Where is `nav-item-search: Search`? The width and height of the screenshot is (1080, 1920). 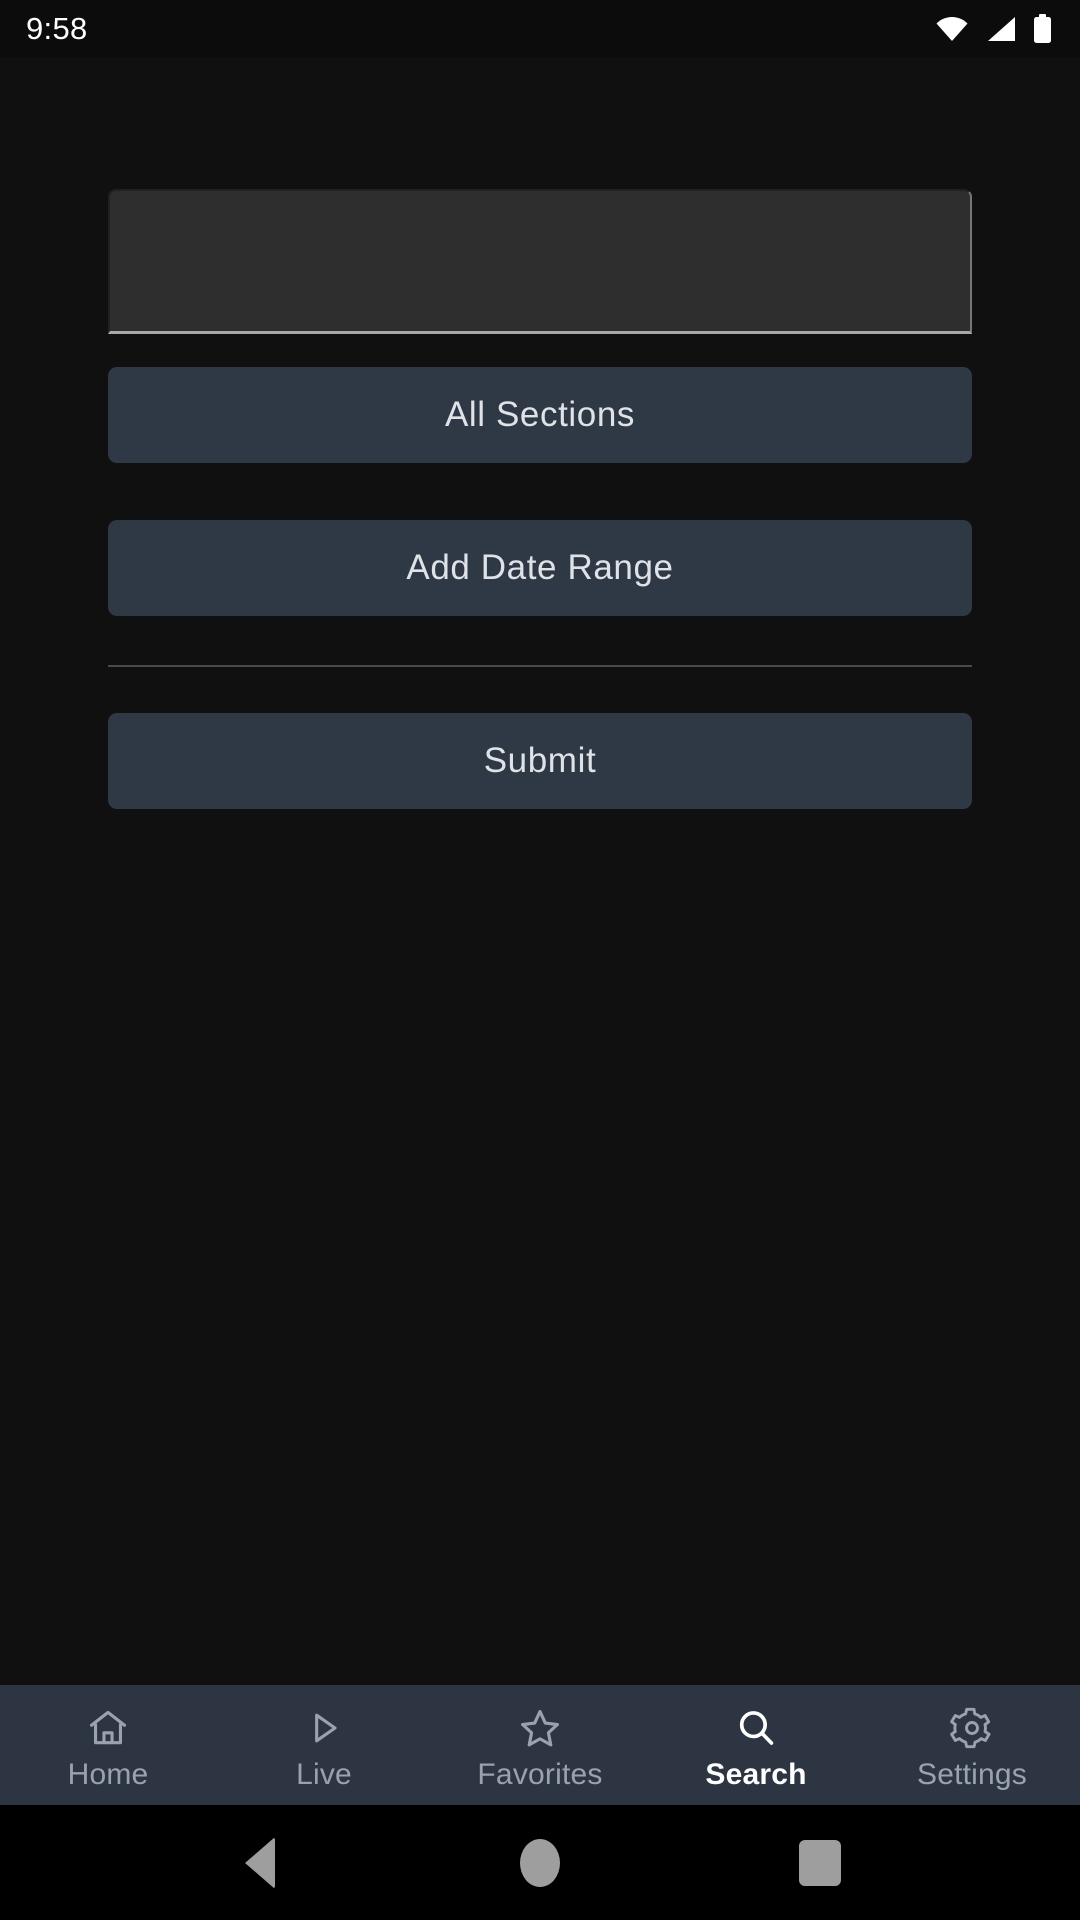 nav-item-search: Search is located at coordinates (756, 1745).